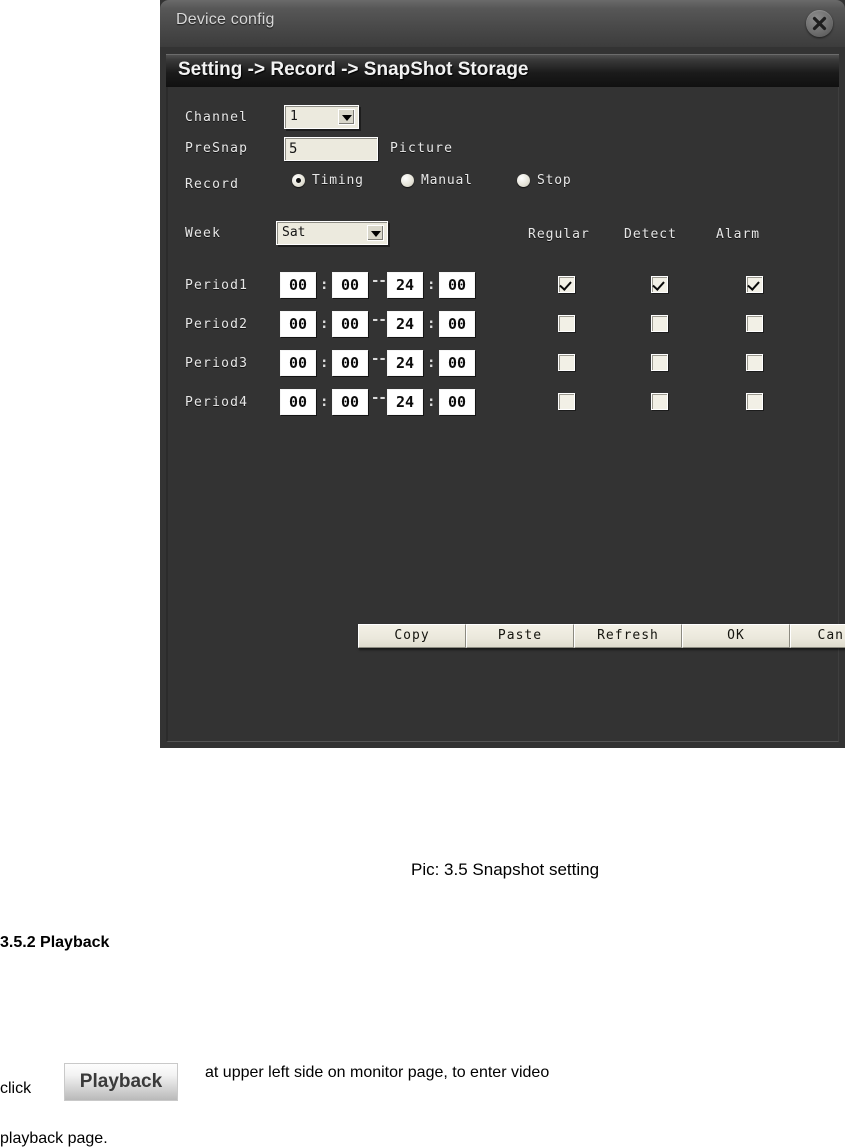  Describe the element at coordinates (55, 942) in the screenshot. I see `section-heading: 3.5.2 Playback` at that location.